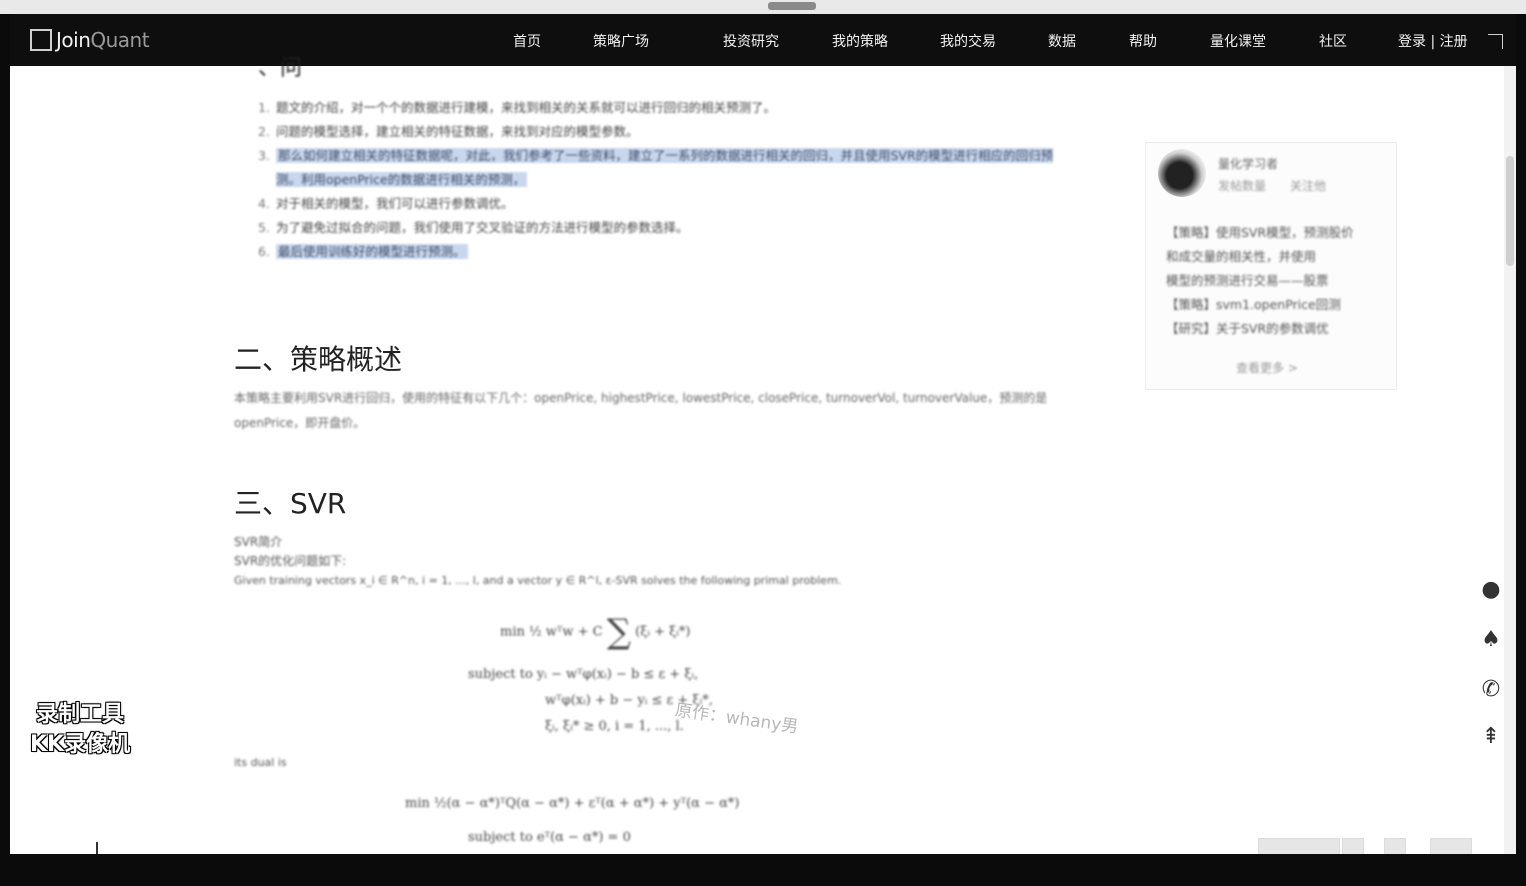  I want to click on browser-tab, so click(792, 6).